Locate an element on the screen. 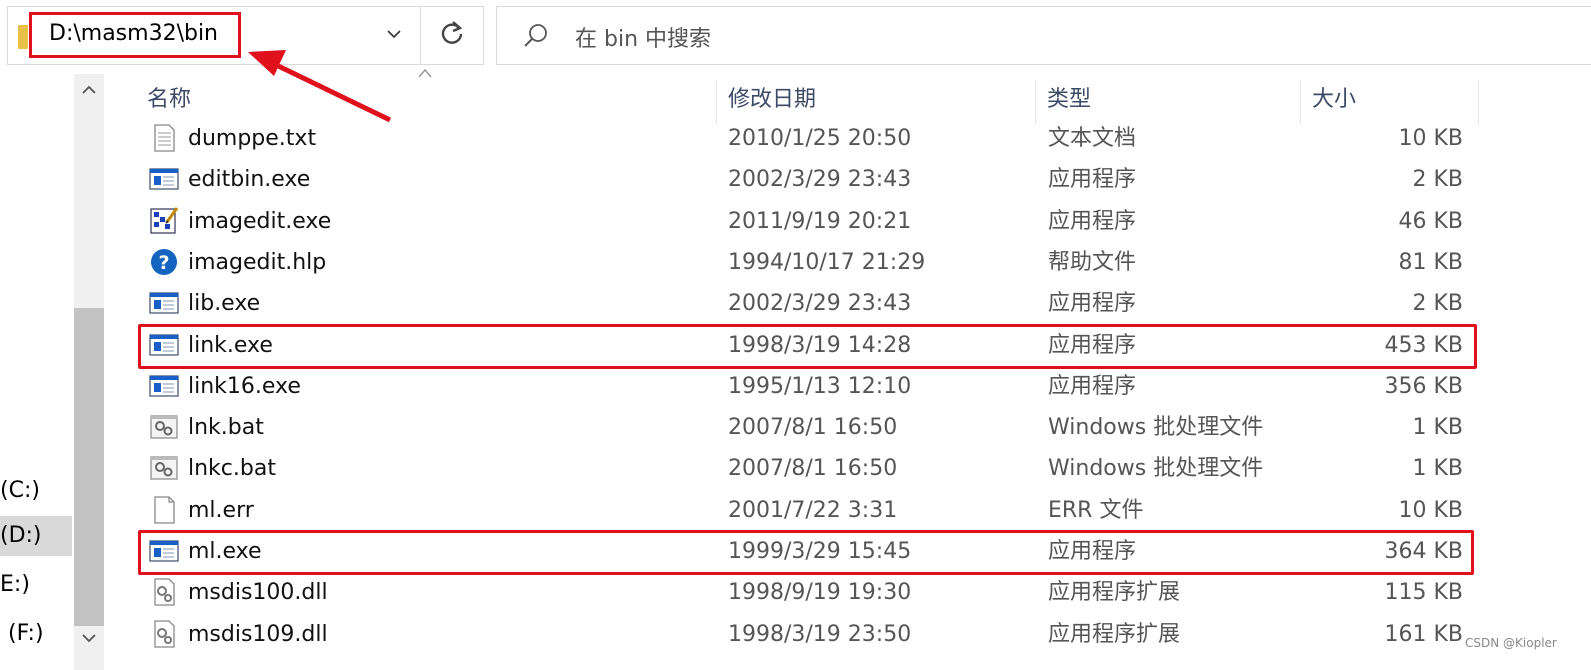 This screenshot has height=670, width=1591. file-name: lnk.bat is located at coordinates (226, 427).